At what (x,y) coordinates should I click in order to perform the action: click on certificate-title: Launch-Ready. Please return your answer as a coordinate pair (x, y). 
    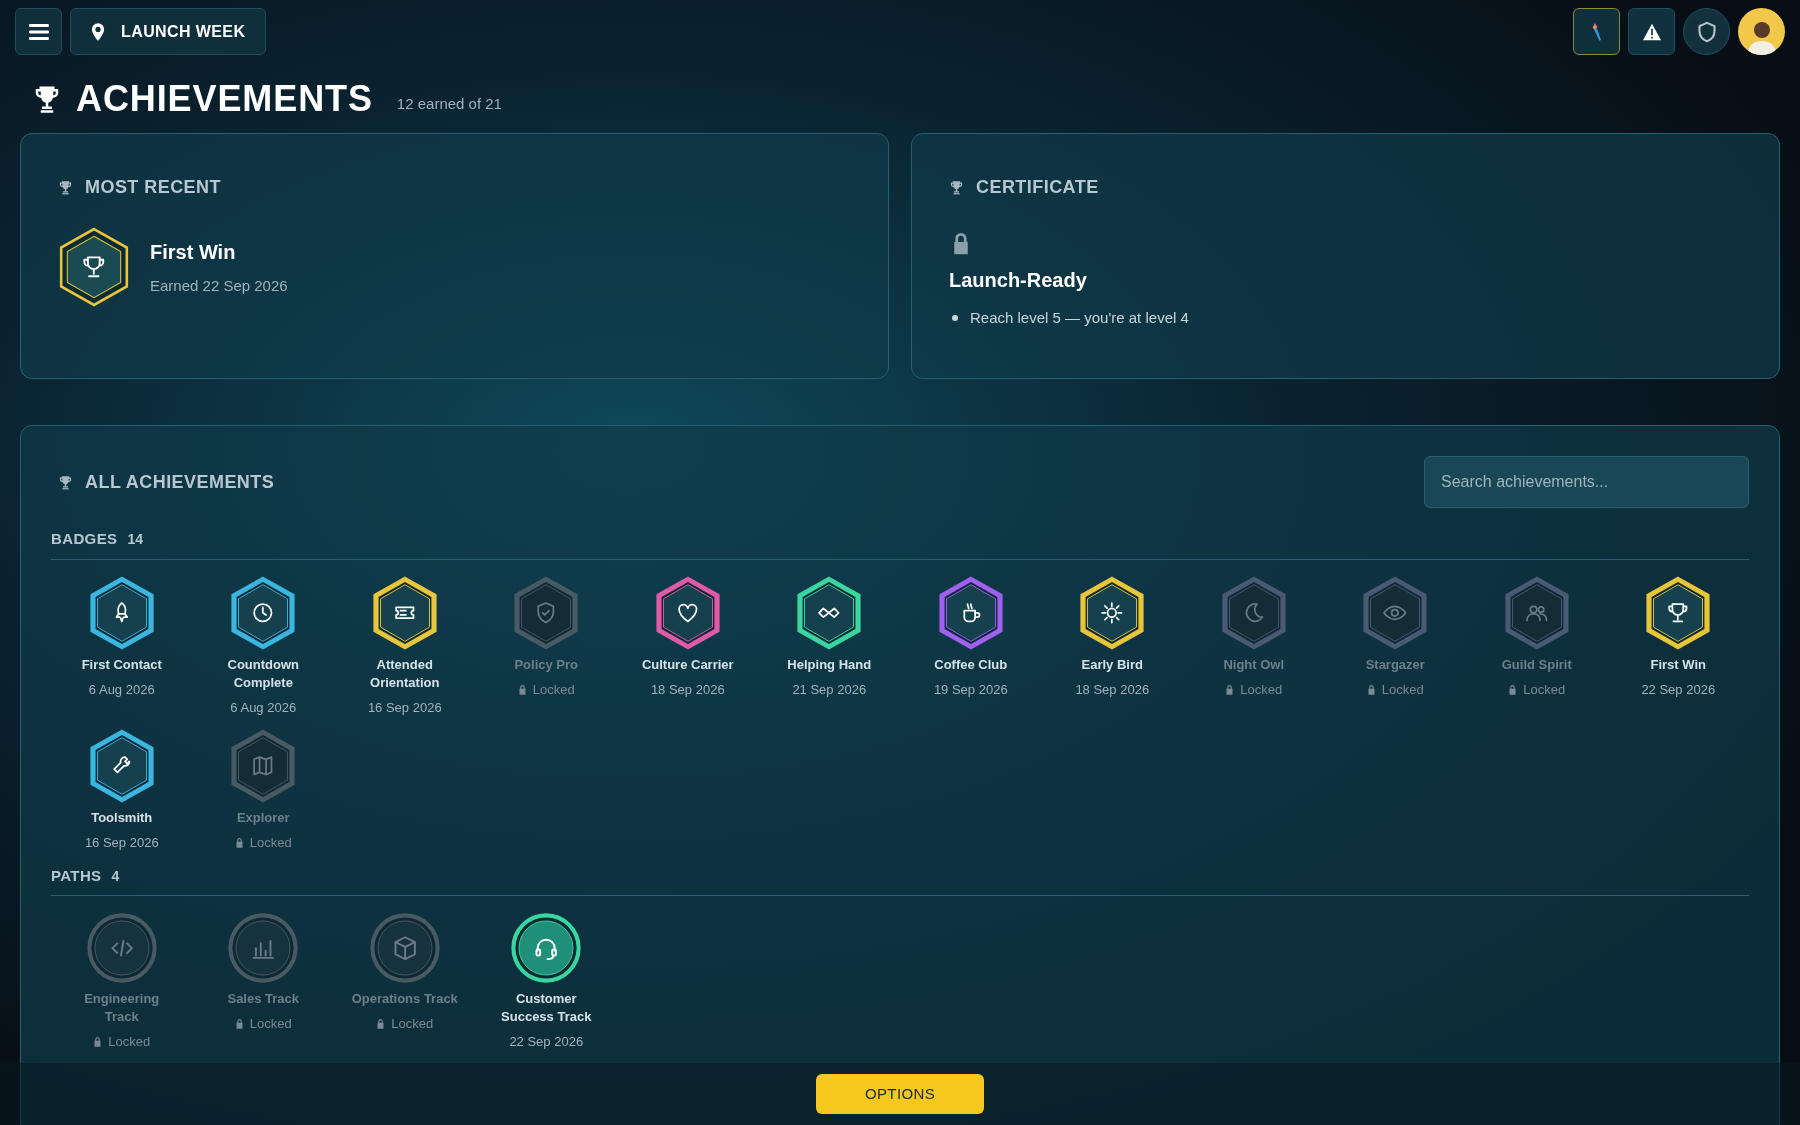
    Looking at the image, I should click on (1018, 280).